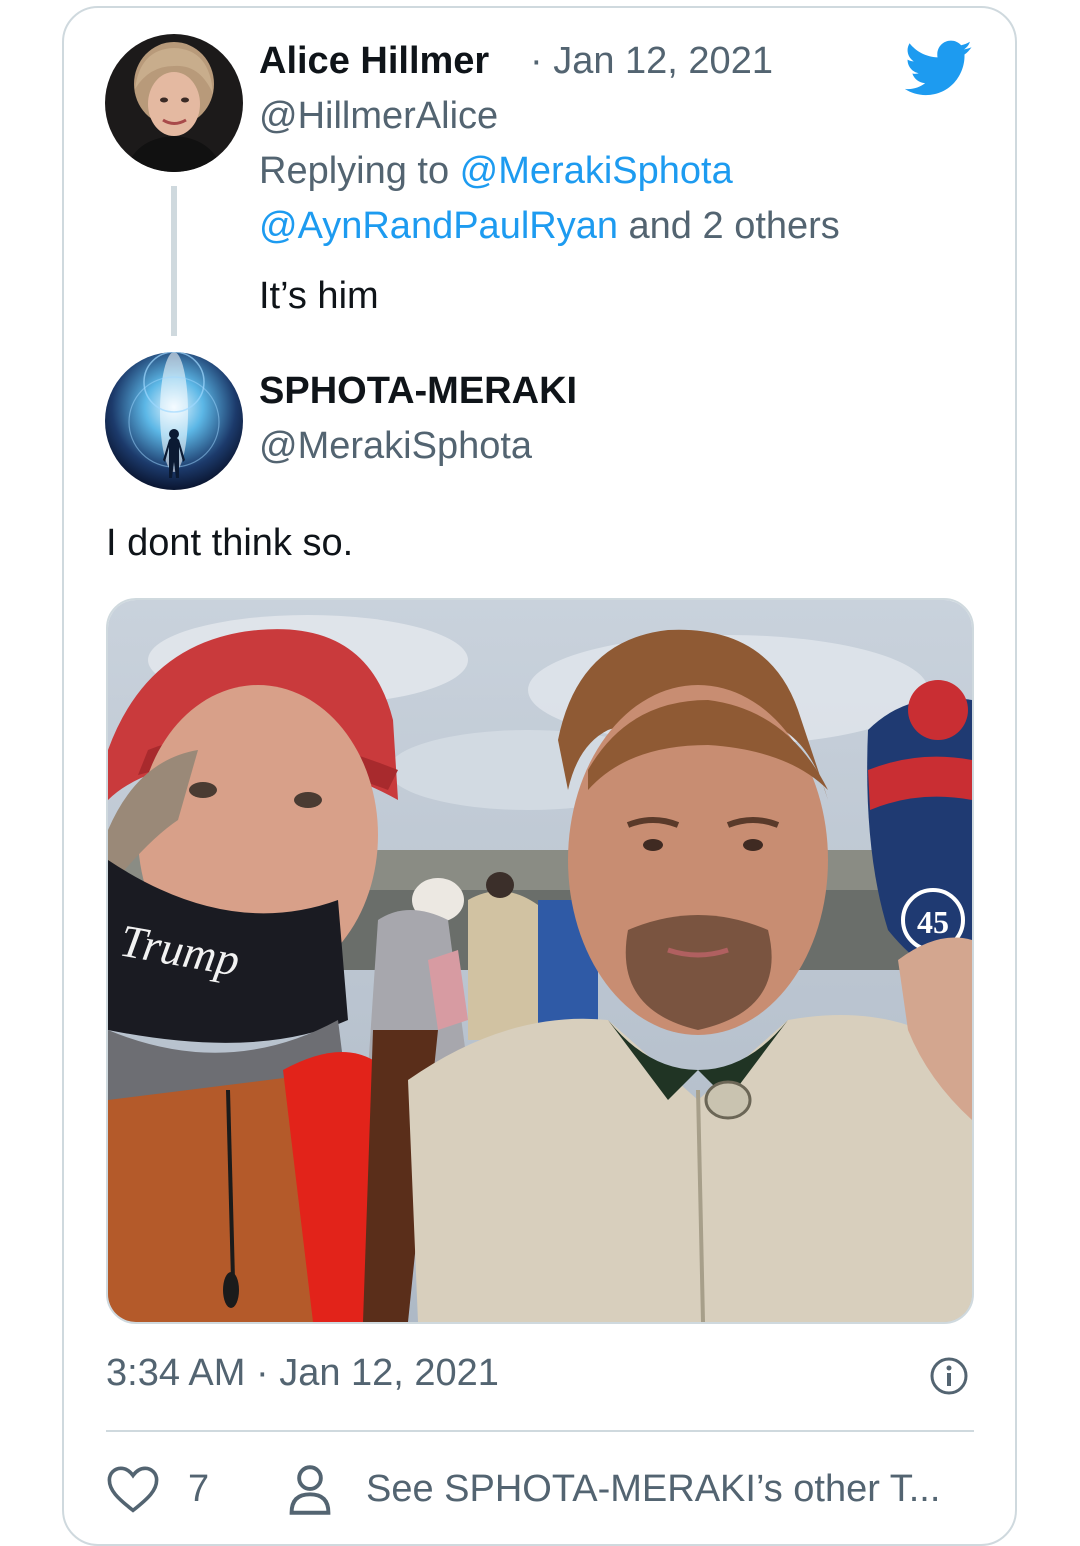  I want to click on twitter-bird-icon, so click(938, 71).